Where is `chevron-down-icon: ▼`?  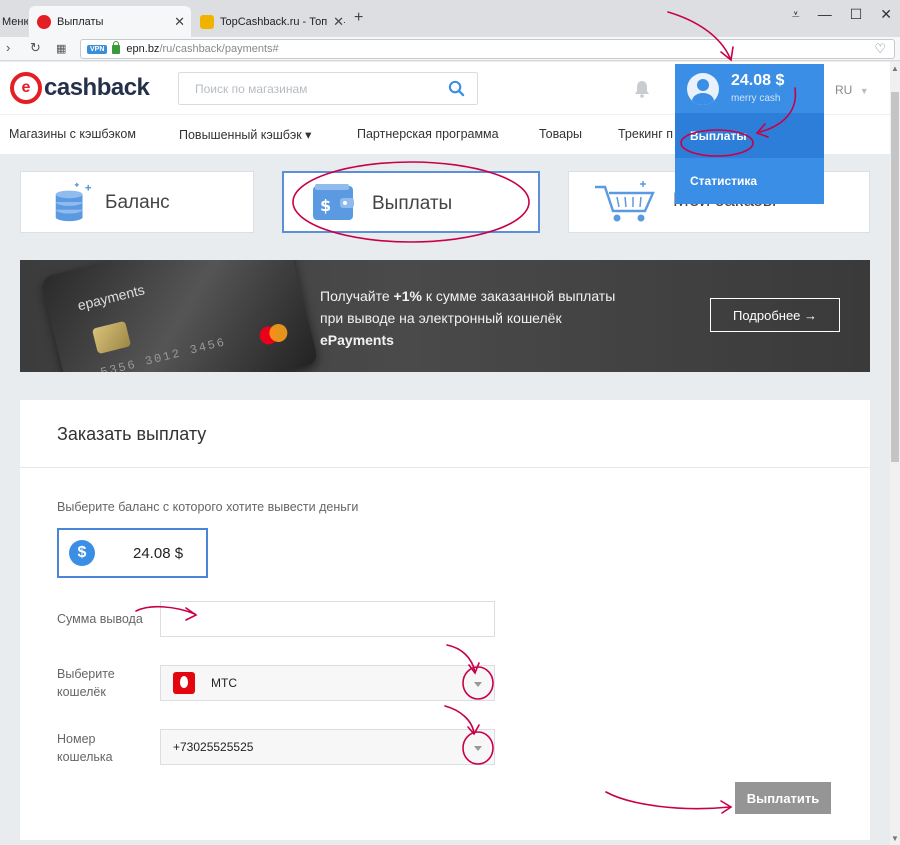 chevron-down-icon: ▼ is located at coordinates (864, 91).